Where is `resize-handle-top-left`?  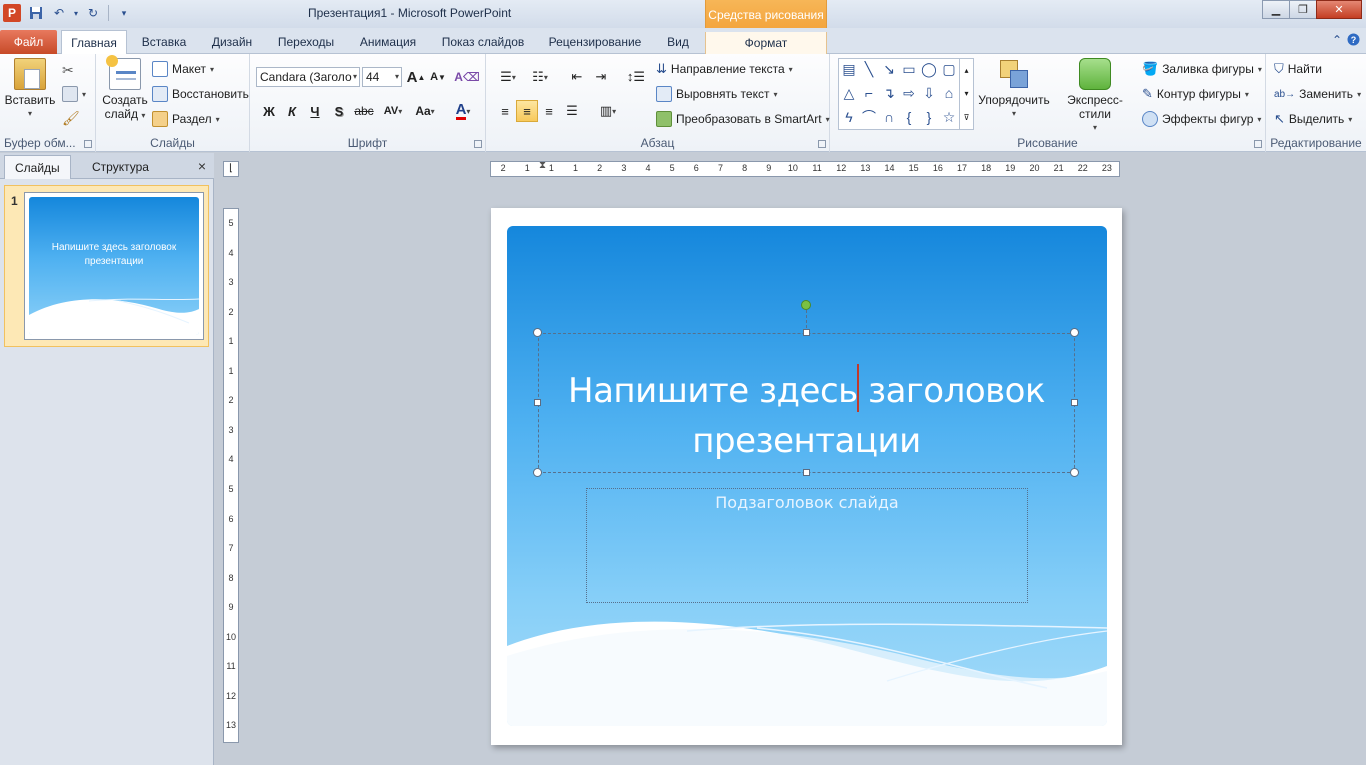 resize-handle-top-left is located at coordinates (537, 332).